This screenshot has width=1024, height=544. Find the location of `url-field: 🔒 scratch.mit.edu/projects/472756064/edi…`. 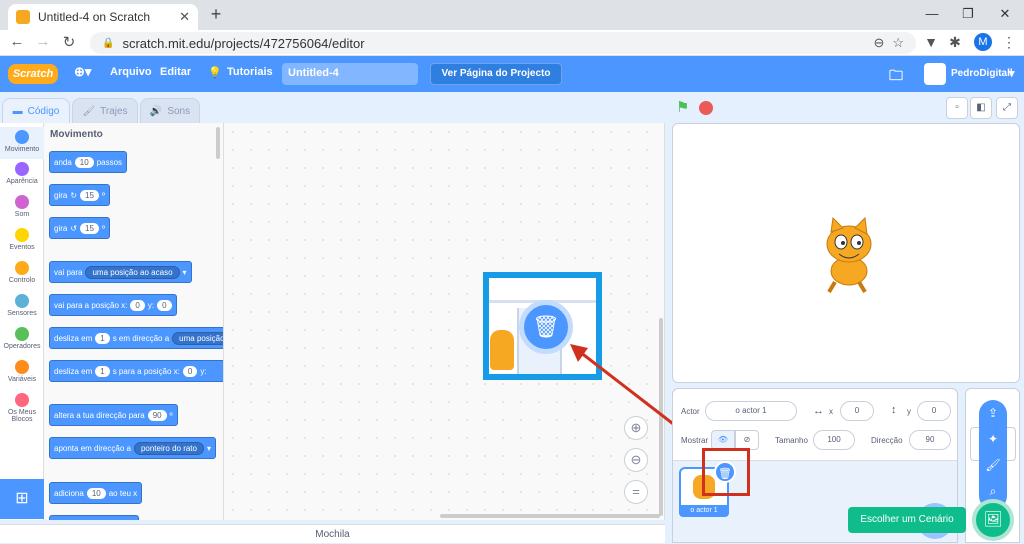

url-field: 🔒 scratch.mit.edu/projects/472756064/edi… is located at coordinates (503, 43).